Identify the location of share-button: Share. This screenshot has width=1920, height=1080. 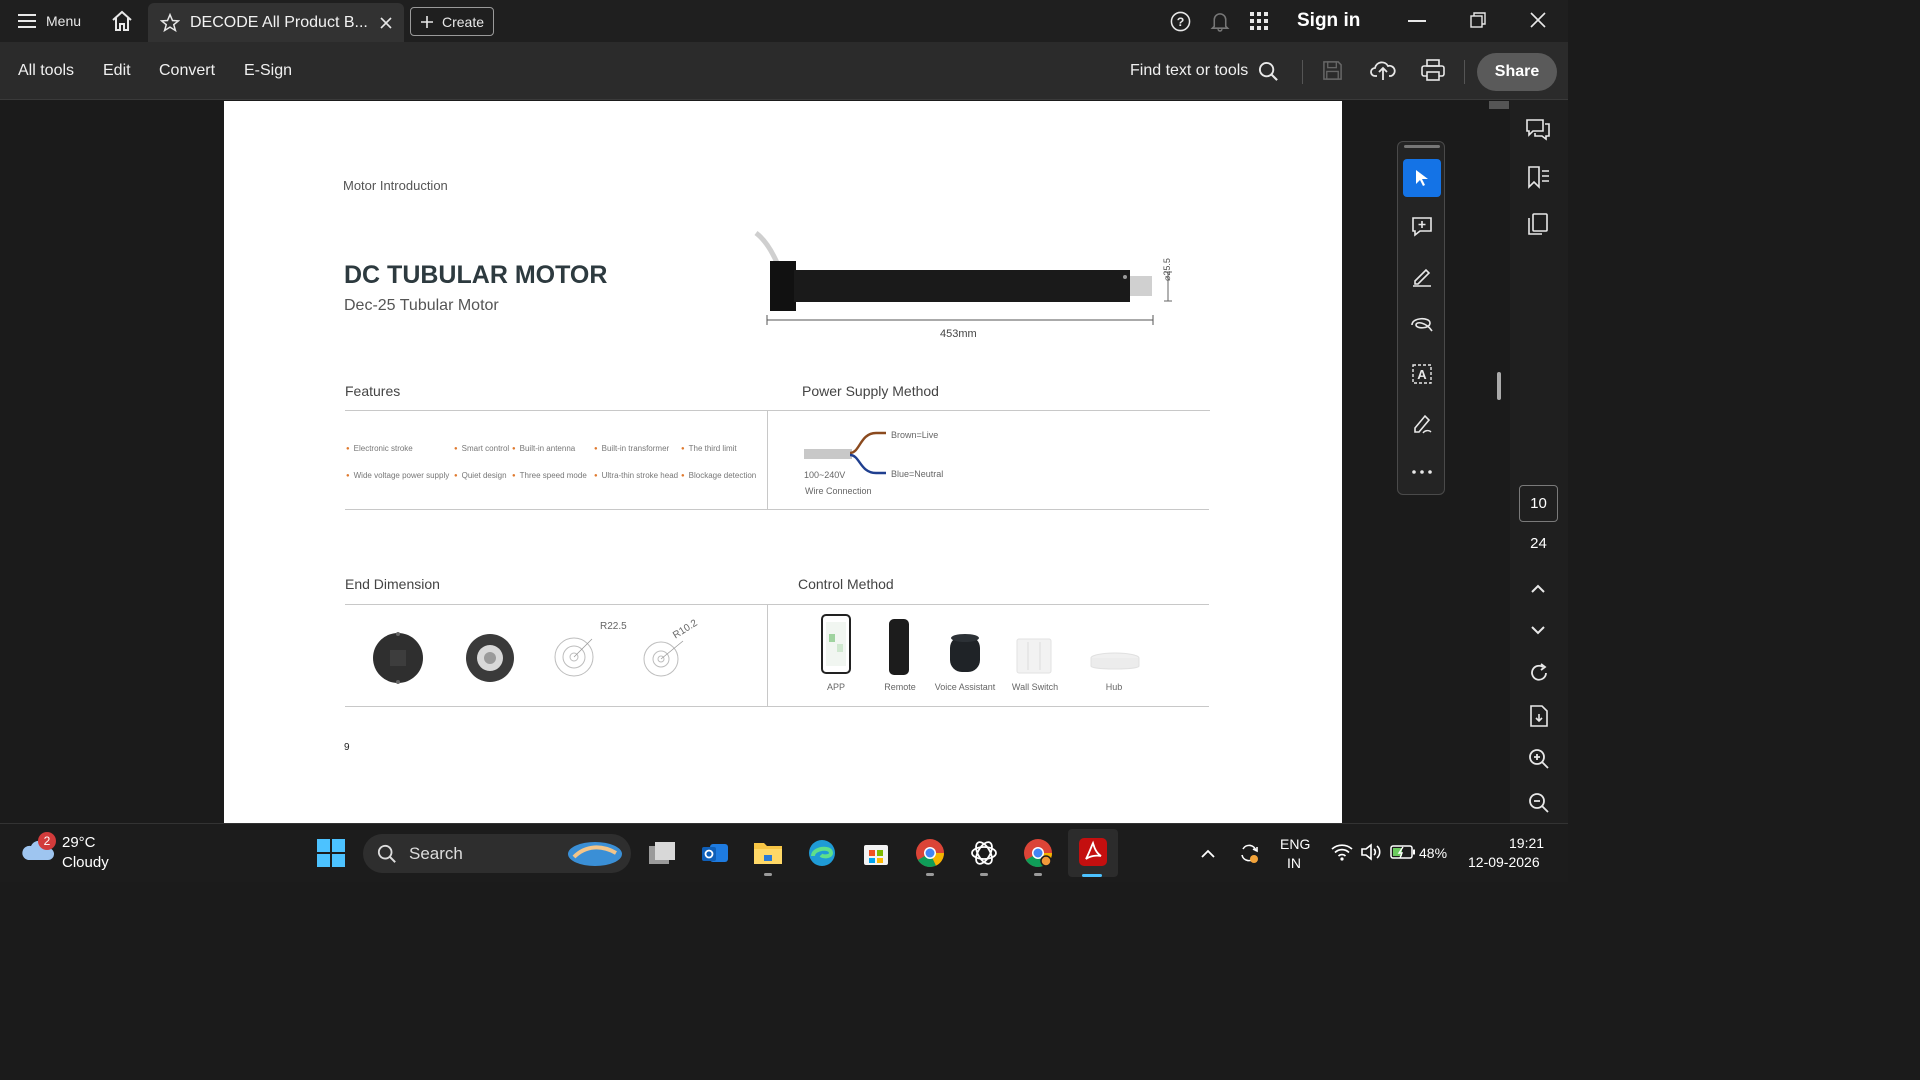
(1517, 72).